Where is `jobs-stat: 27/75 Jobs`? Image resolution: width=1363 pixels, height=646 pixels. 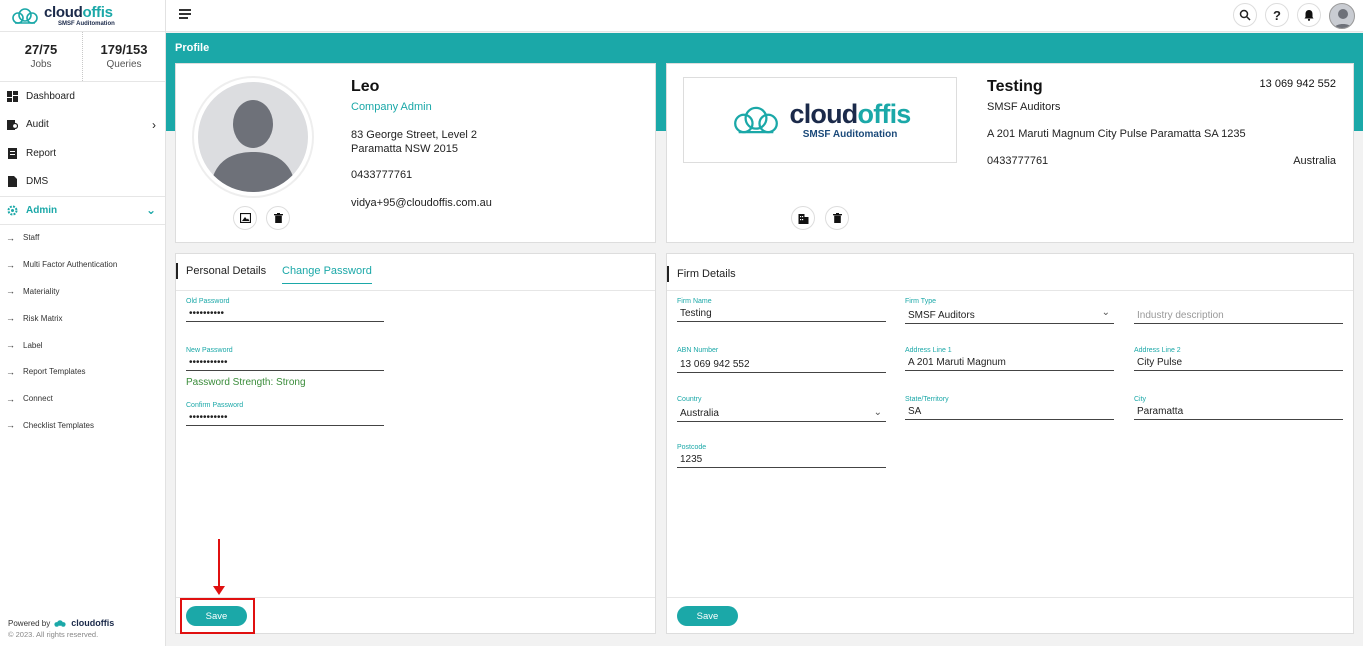
jobs-stat: 27/75 Jobs is located at coordinates (41, 56).